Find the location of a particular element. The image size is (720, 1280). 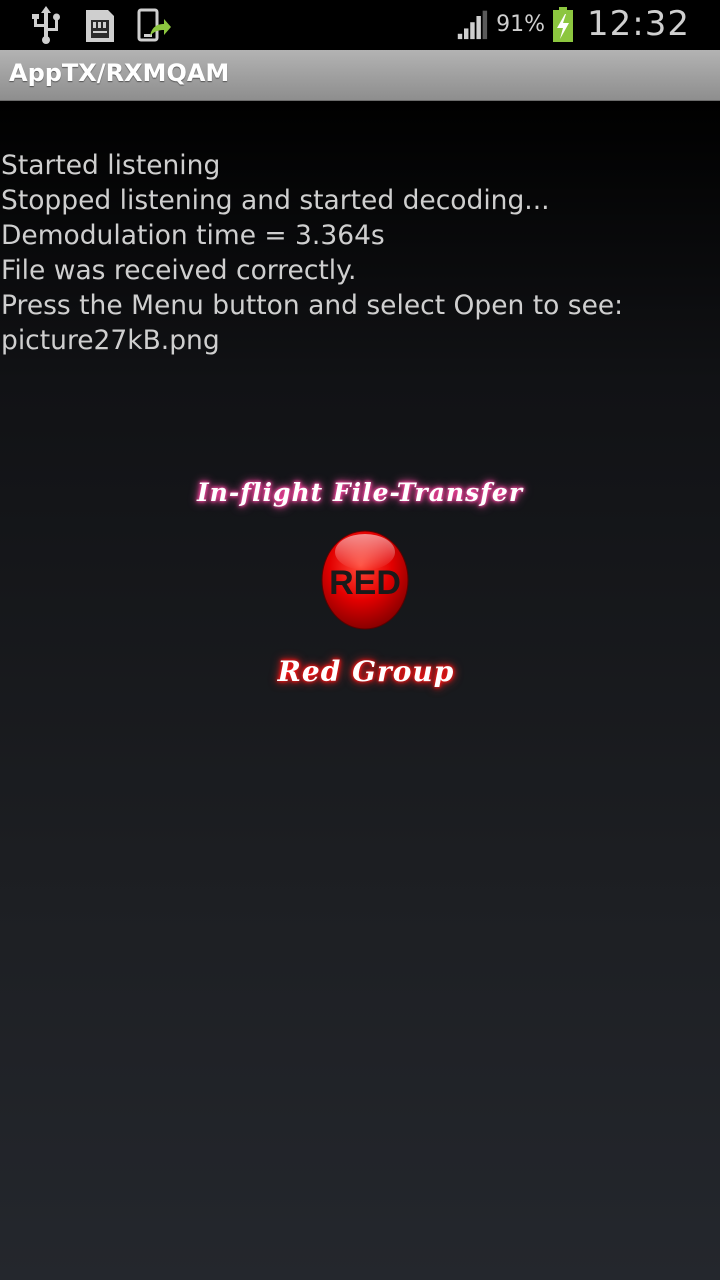

log-line: File was received correctly. is located at coordinates (179, 270).